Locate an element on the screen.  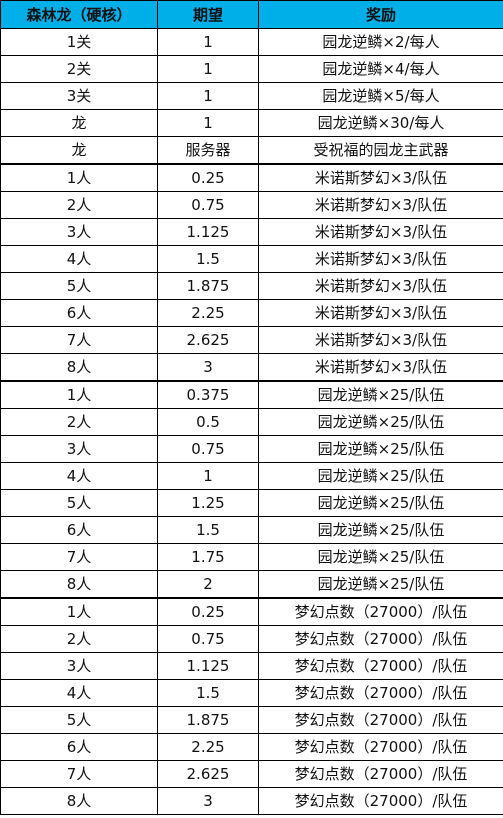
table-row: 8人 3 梦幻点数（27000）/队伍 is located at coordinates (251, 801).